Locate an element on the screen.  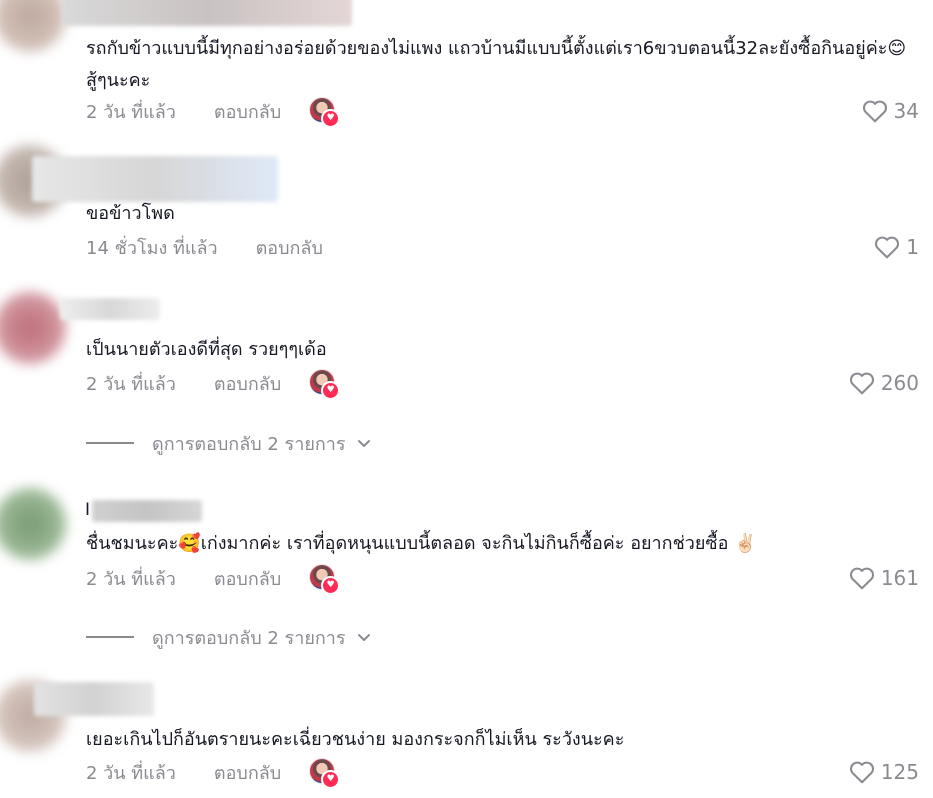
comment-text: เป็นนายตัวเองดีที่สุด รวยๆๆเด้อ is located at coordinates (206, 349).